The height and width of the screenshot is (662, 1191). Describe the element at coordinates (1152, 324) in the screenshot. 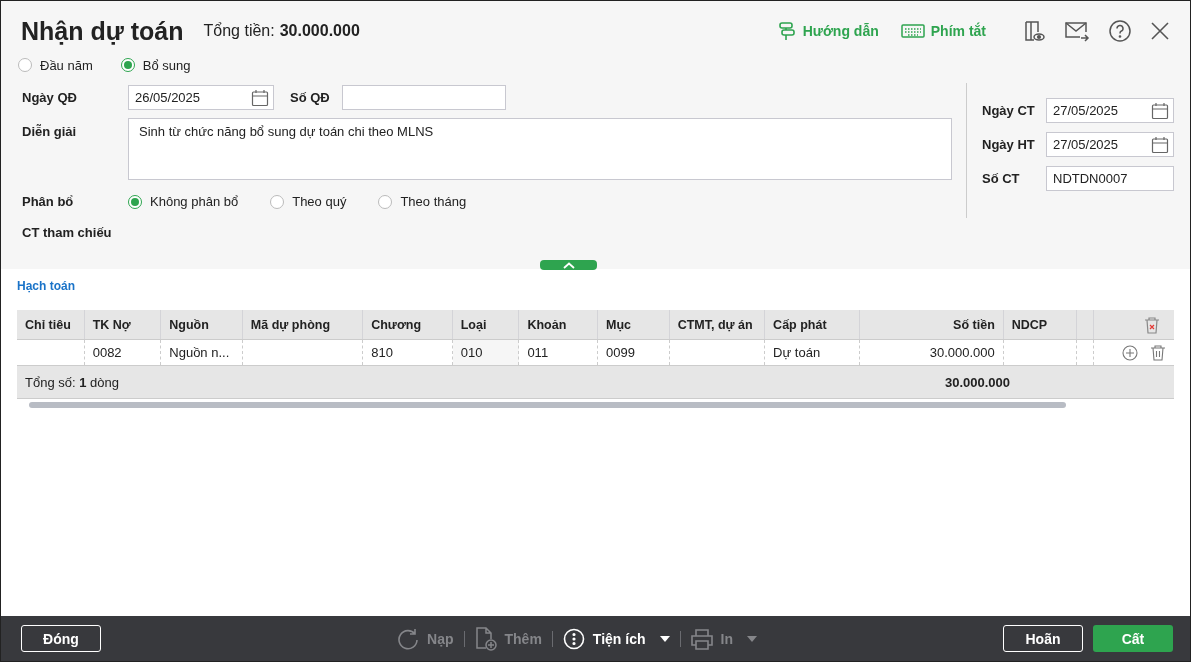

I see `delete-all-icon` at that location.